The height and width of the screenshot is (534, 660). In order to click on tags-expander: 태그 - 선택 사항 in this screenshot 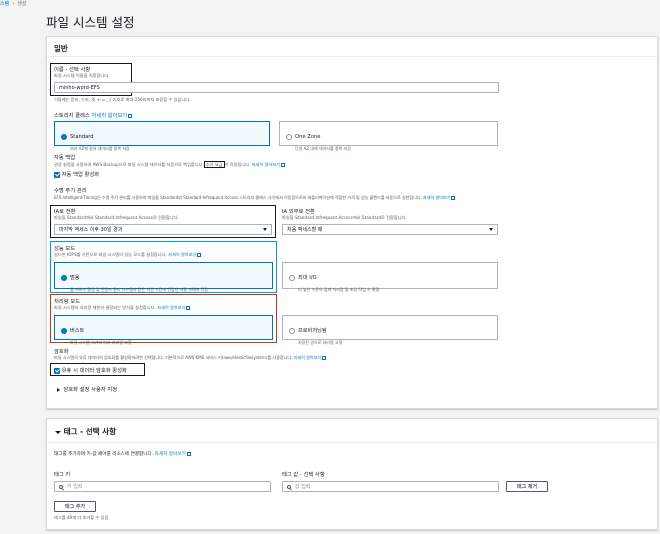, I will do `click(85, 431)`.